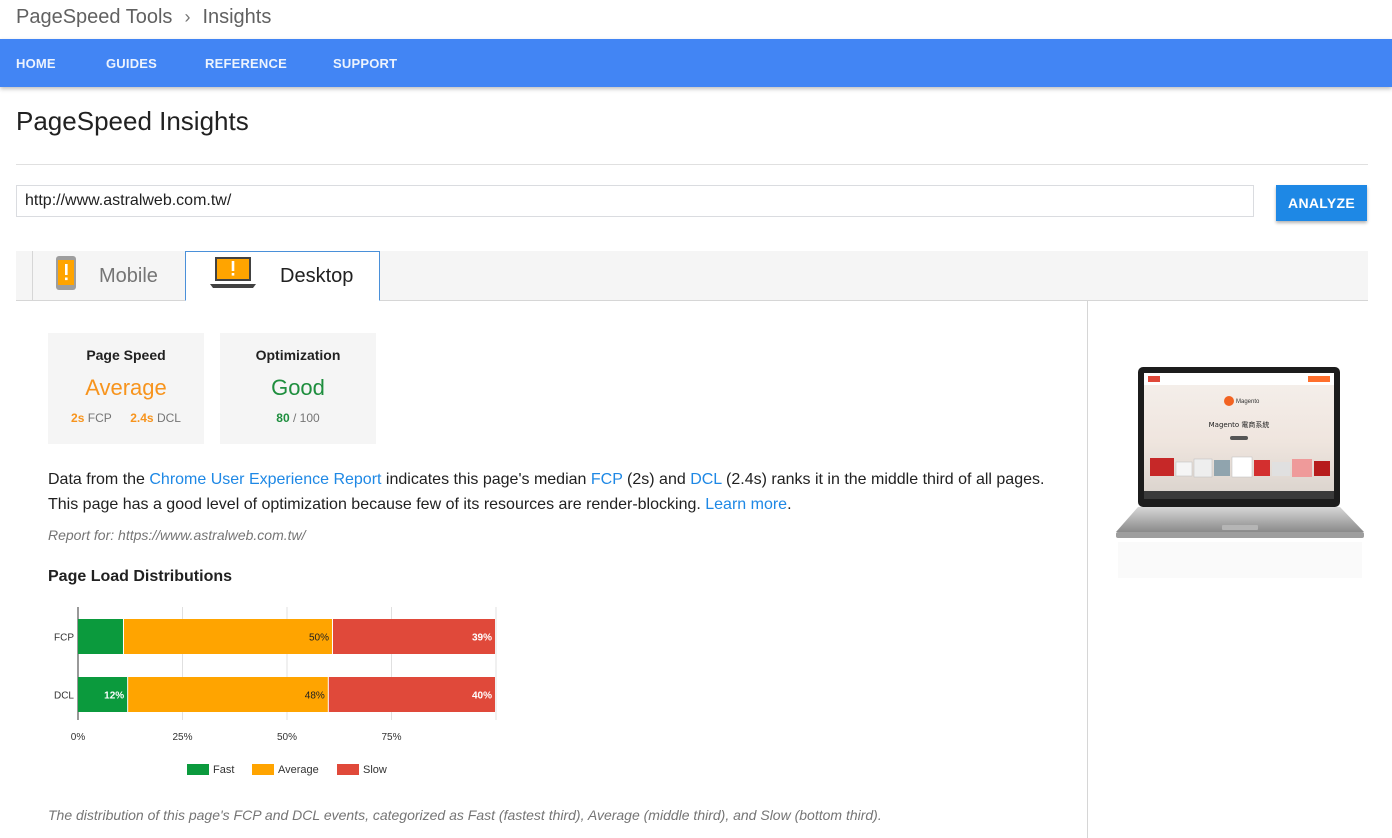 This screenshot has height=838, width=1392. I want to click on category-label: DCL, so click(64, 696).